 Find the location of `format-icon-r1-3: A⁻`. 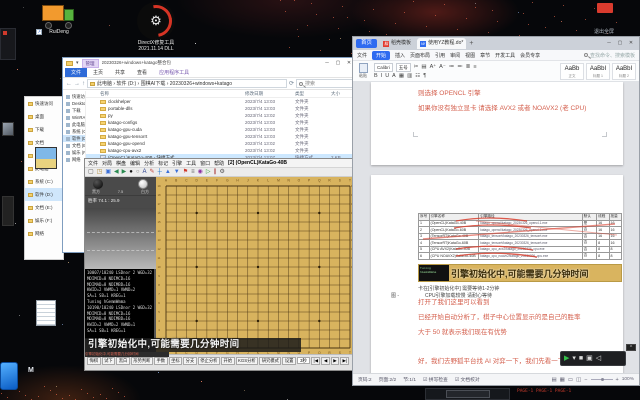

format-icon-r1-3: A⁻ is located at coordinates (442, 67).